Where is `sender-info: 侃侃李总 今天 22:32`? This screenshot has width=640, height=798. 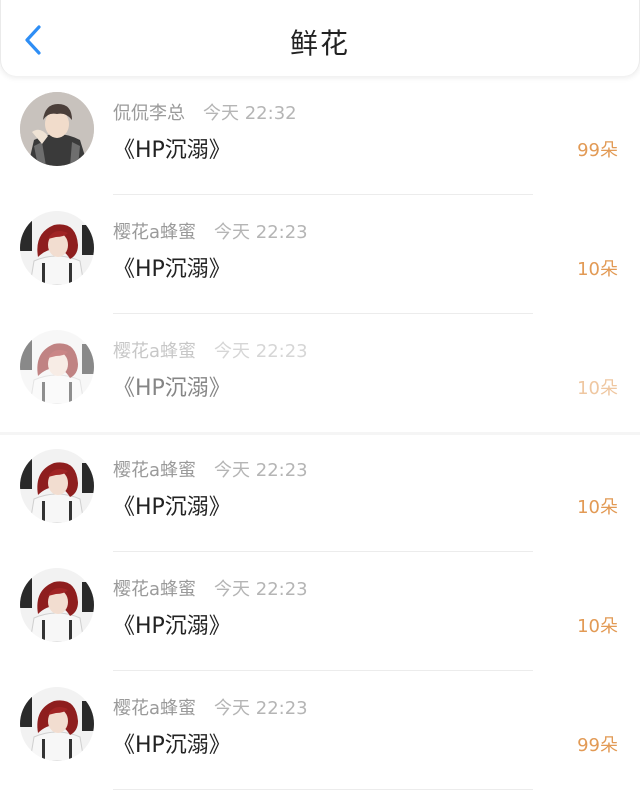 sender-info: 侃侃李总 今天 22:32 is located at coordinates (205, 112).